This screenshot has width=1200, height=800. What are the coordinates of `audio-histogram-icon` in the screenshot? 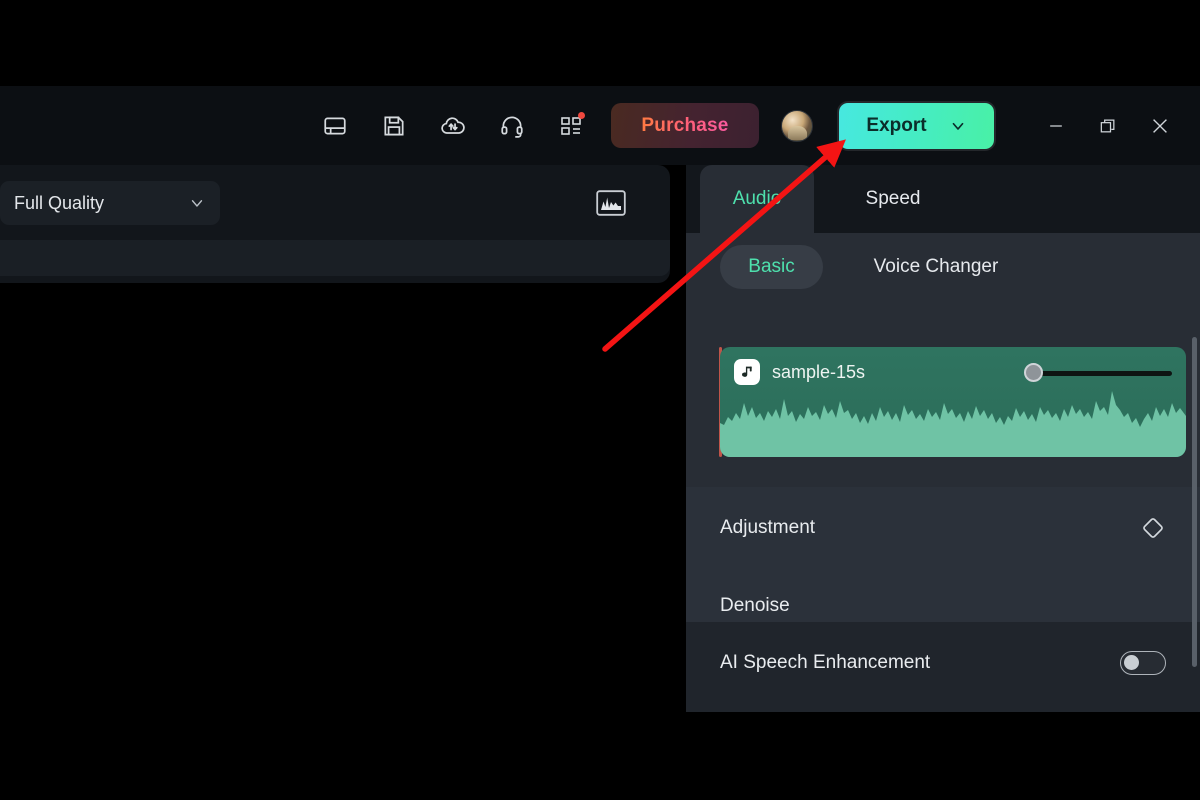 It's located at (611, 203).